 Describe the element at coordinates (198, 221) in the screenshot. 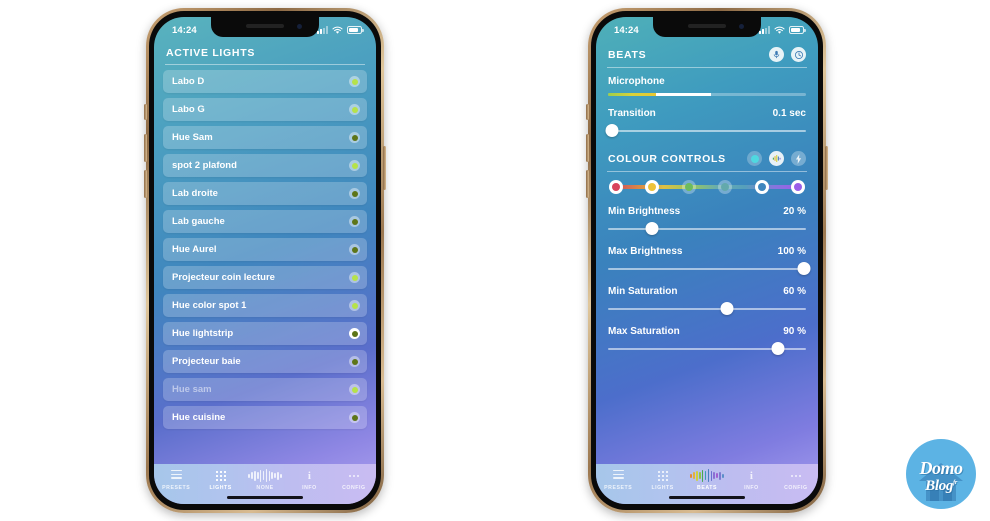

I see `light-name: Lab gauche` at that location.